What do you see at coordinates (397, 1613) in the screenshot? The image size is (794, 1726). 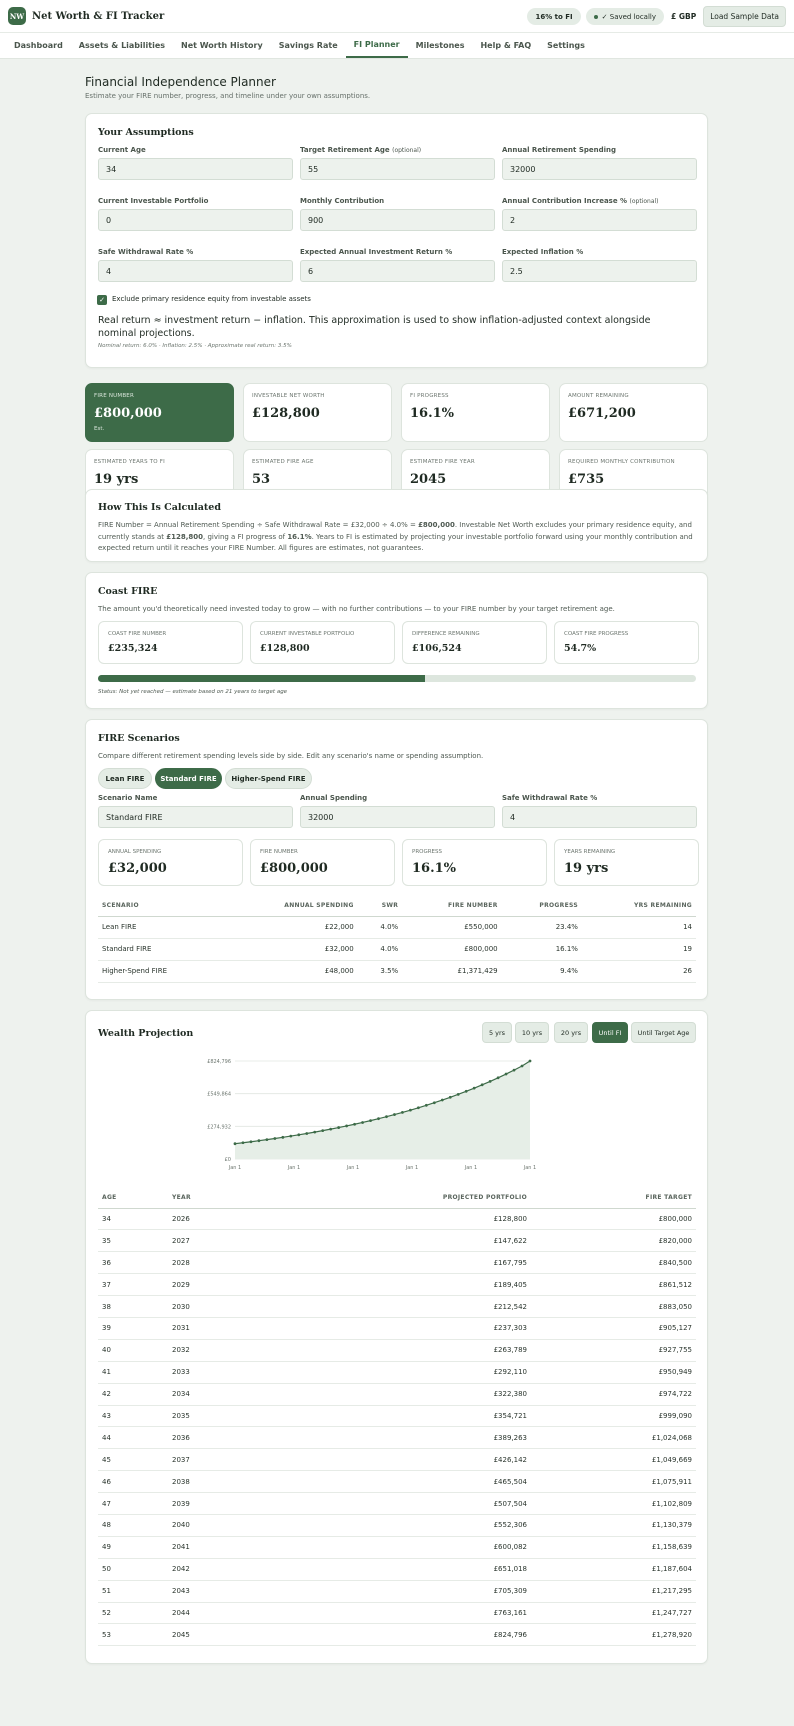 I see `table-row: 52 2044 £763,161 £1,247,727` at bounding box center [397, 1613].